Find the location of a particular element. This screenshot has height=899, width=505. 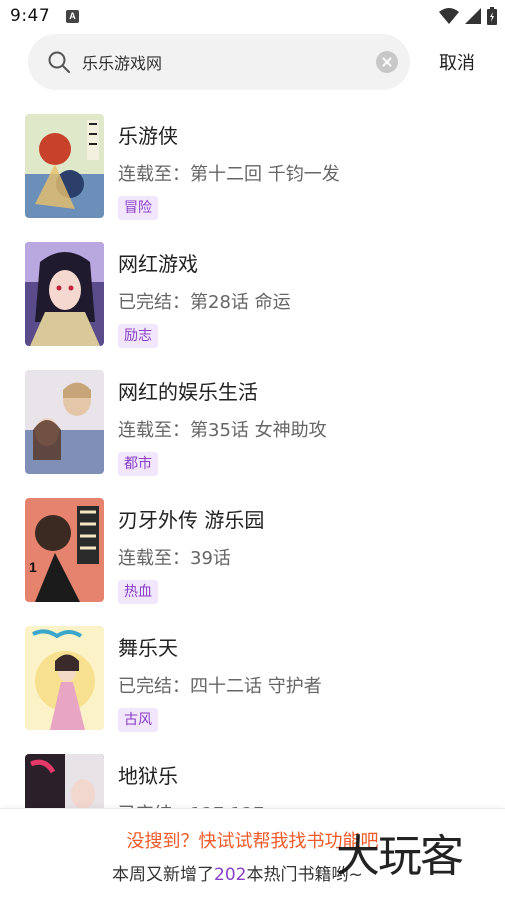

watermark-logo: 大玩客 is located at coordinates (400, 856).